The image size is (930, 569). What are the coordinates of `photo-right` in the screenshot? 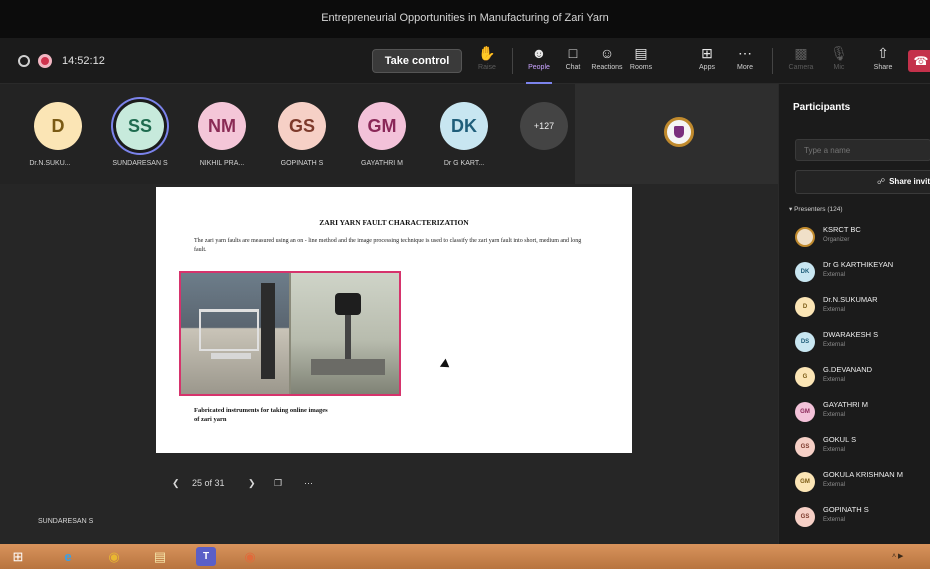 It's located at (345, 333).